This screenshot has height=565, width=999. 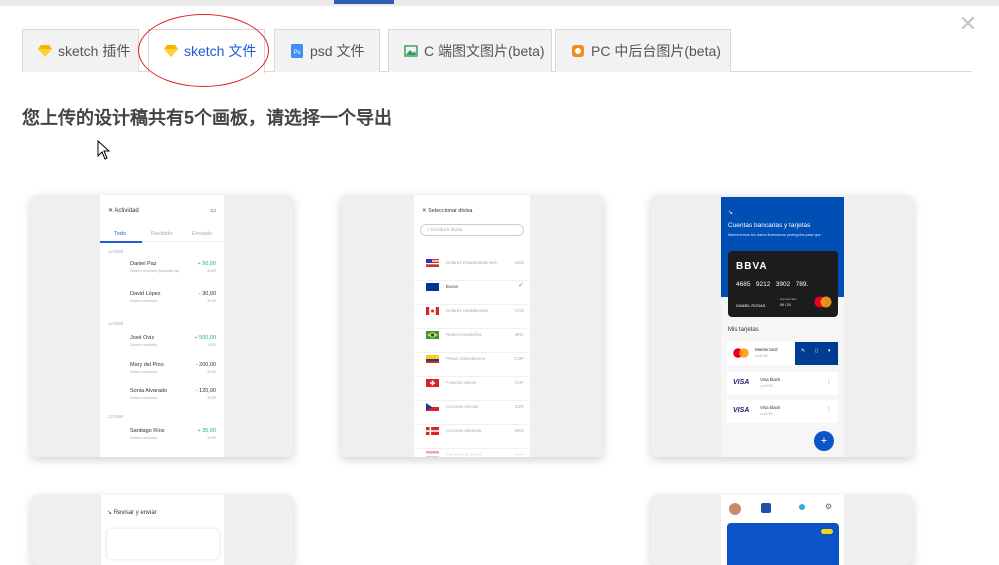 I want to click on tab-sketch-file: sketch 文件, so click(x=206, y=51).